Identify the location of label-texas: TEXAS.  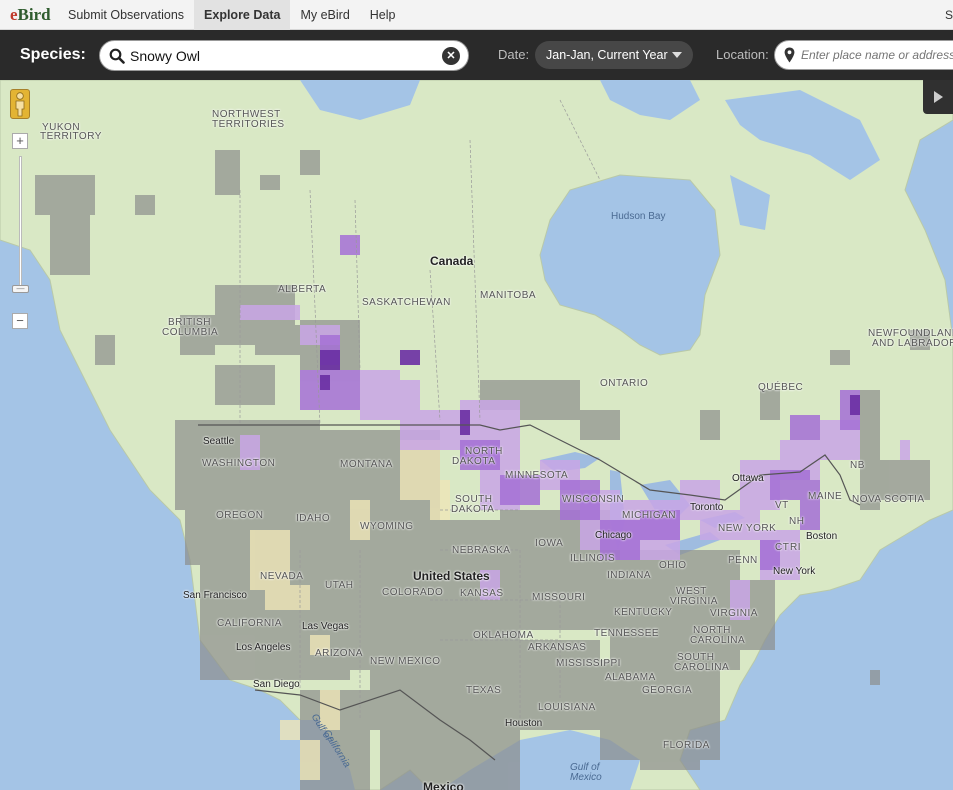
(484, 690).